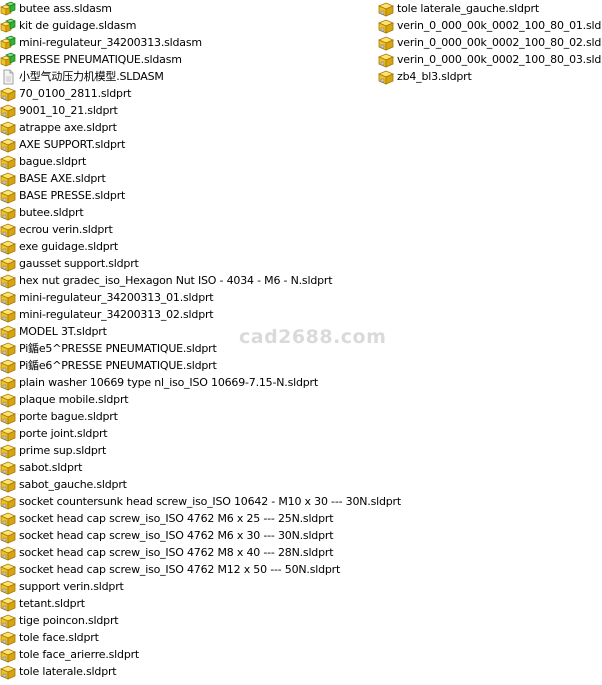  I want to click on file-name: 小型气动压力机模型.SLDASM, so click(91, 76).